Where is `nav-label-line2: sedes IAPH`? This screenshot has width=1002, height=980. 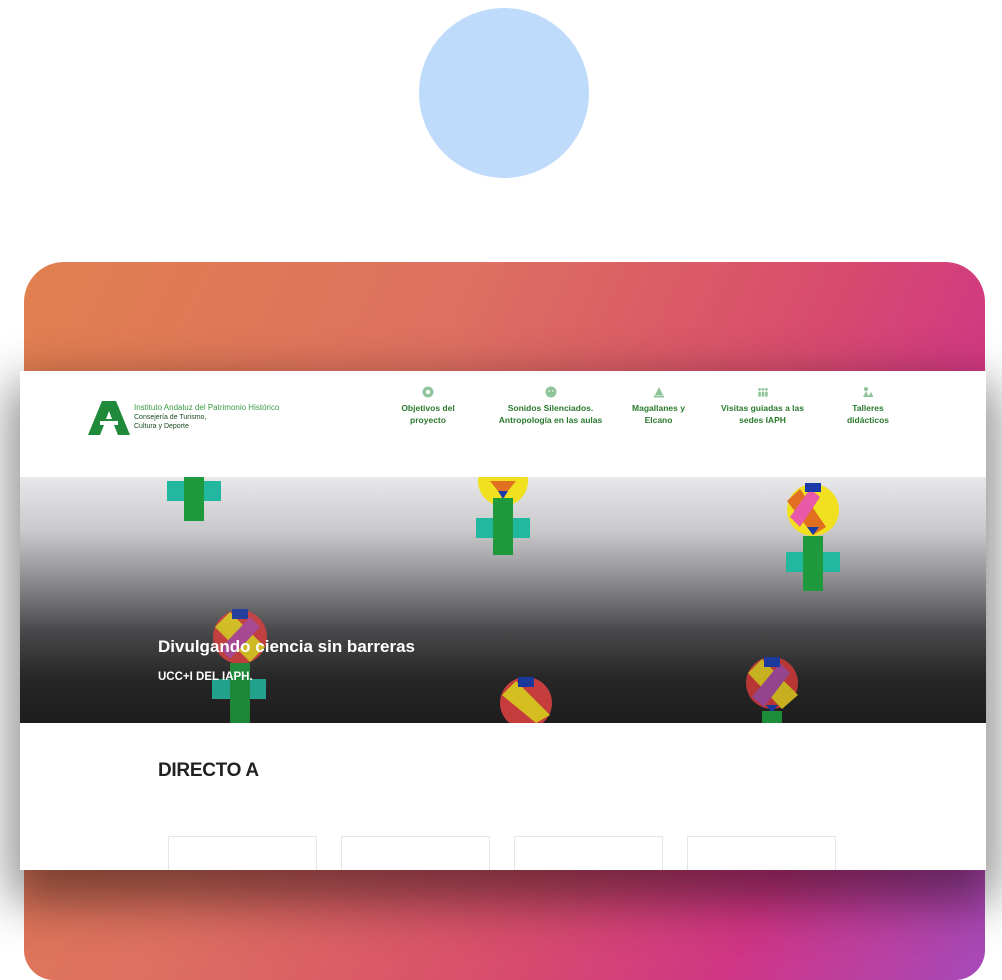
nav-label-line2: sedes IAPH is located at coordinates (762, 420).